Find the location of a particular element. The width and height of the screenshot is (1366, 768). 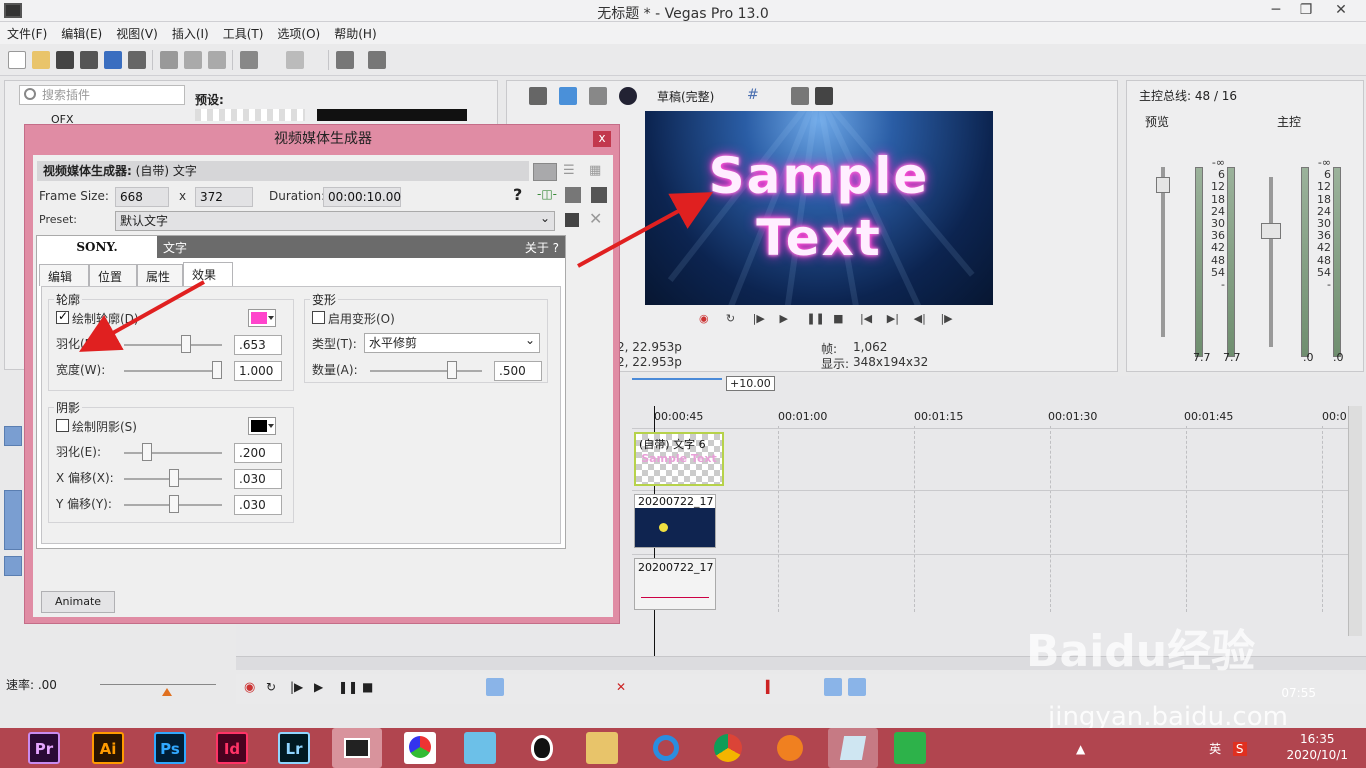

play-icon: ▶ is located at coordinates (786, 318).